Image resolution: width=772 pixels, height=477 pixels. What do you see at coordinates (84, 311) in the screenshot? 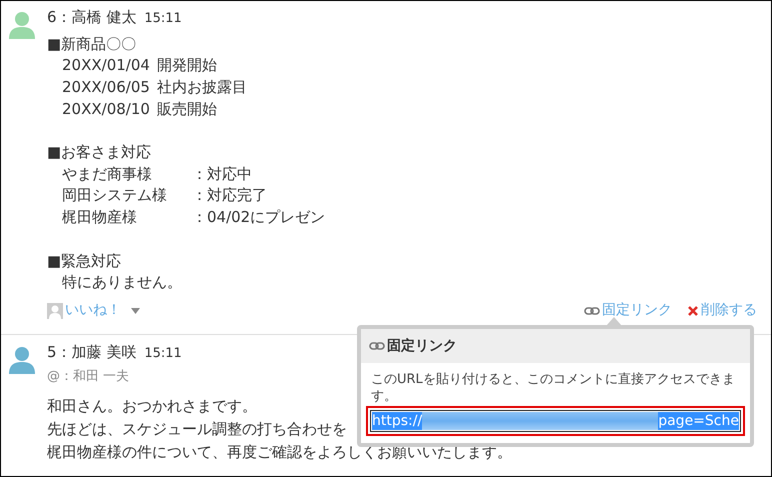
I see `like-button: いいね！` at bounding box center [84, 311].